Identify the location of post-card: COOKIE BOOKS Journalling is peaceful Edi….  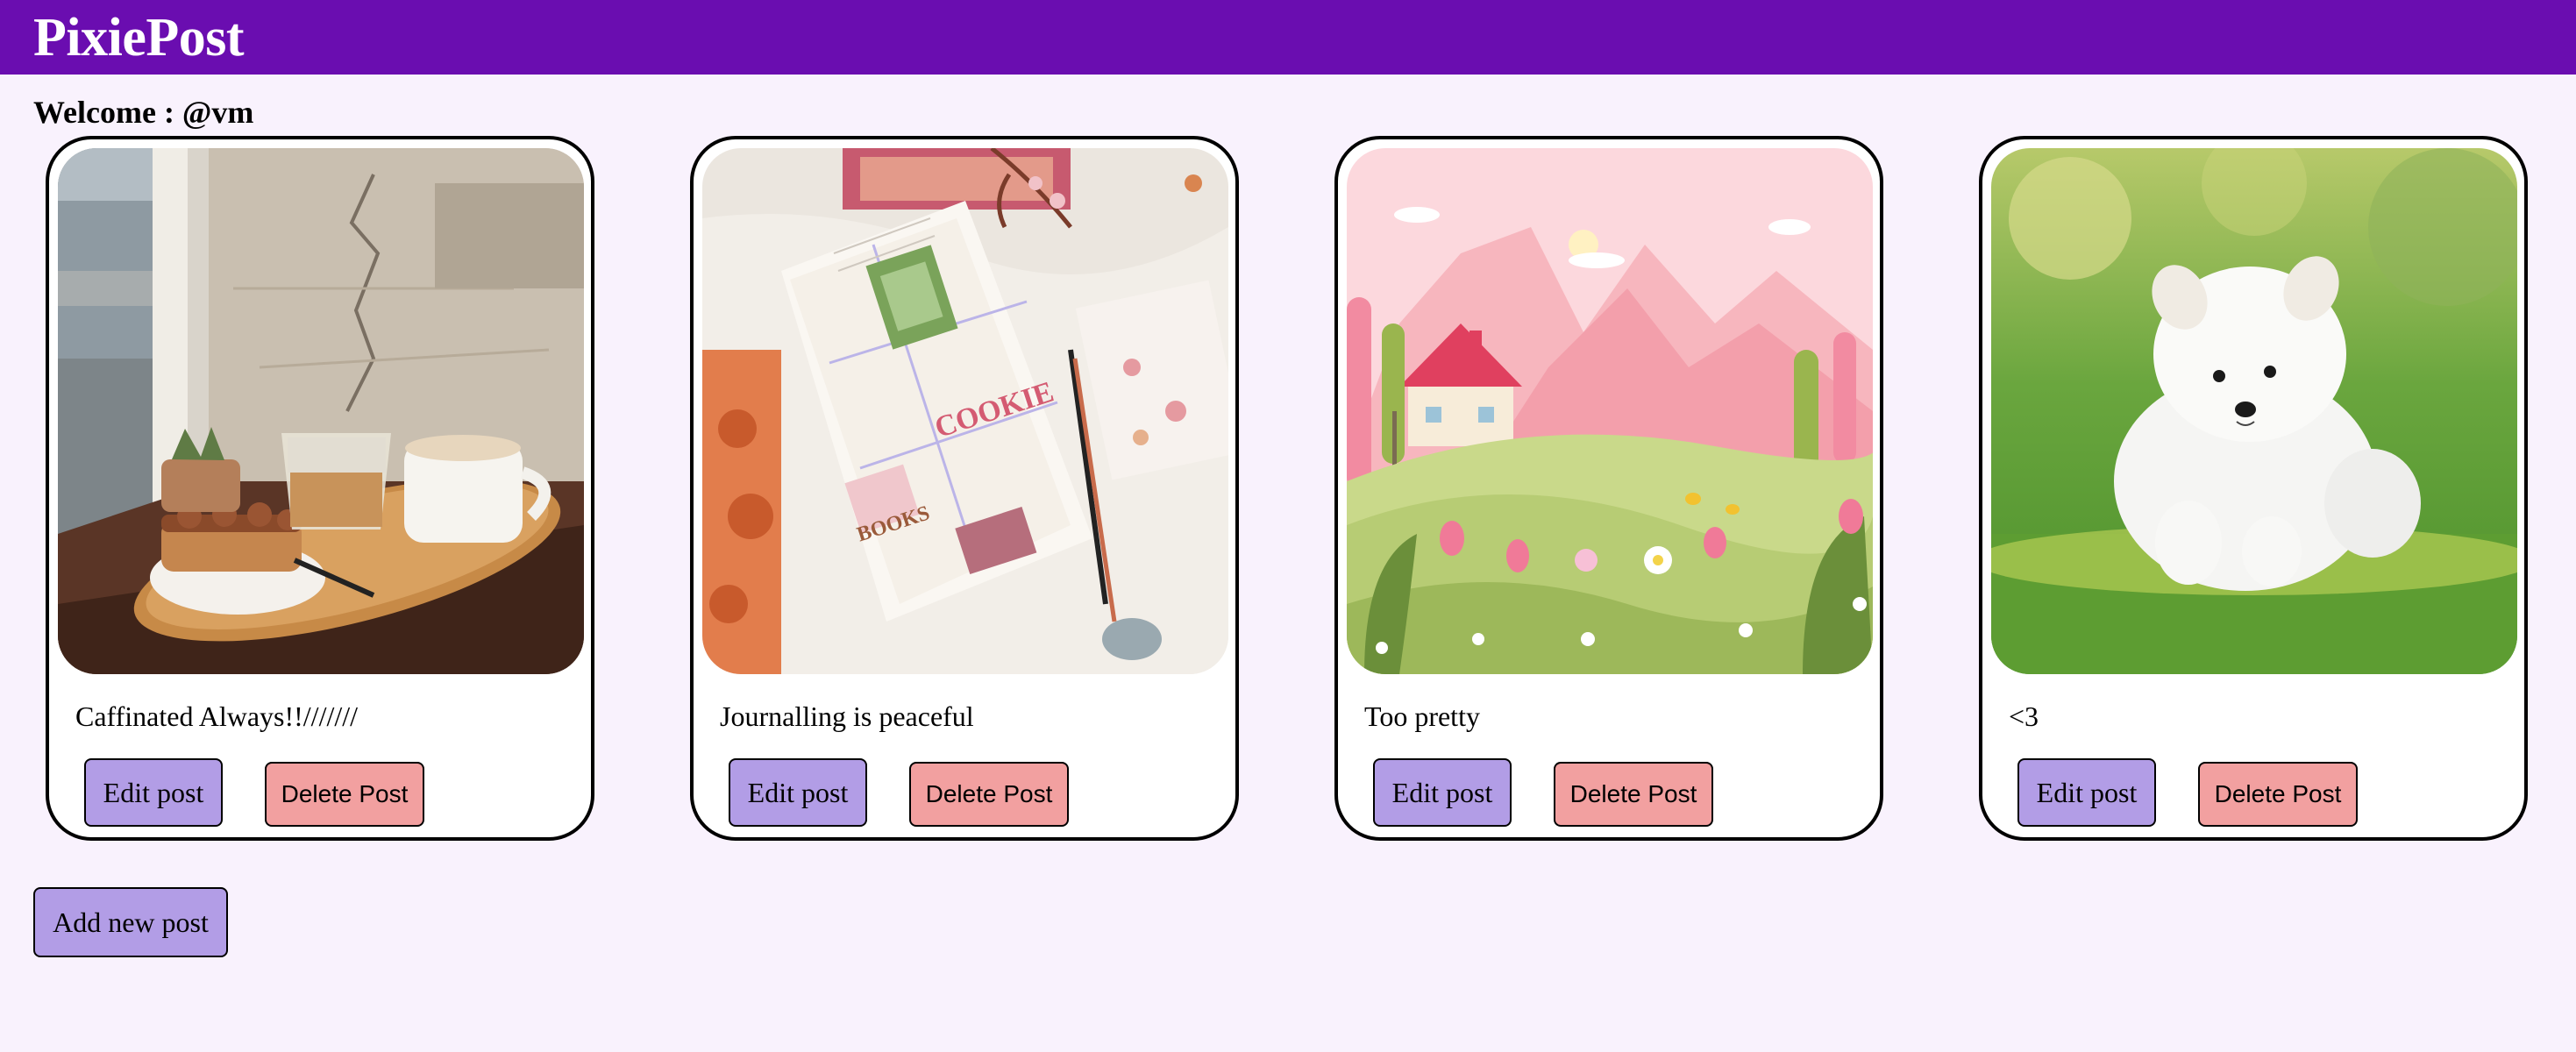
(964, 489).